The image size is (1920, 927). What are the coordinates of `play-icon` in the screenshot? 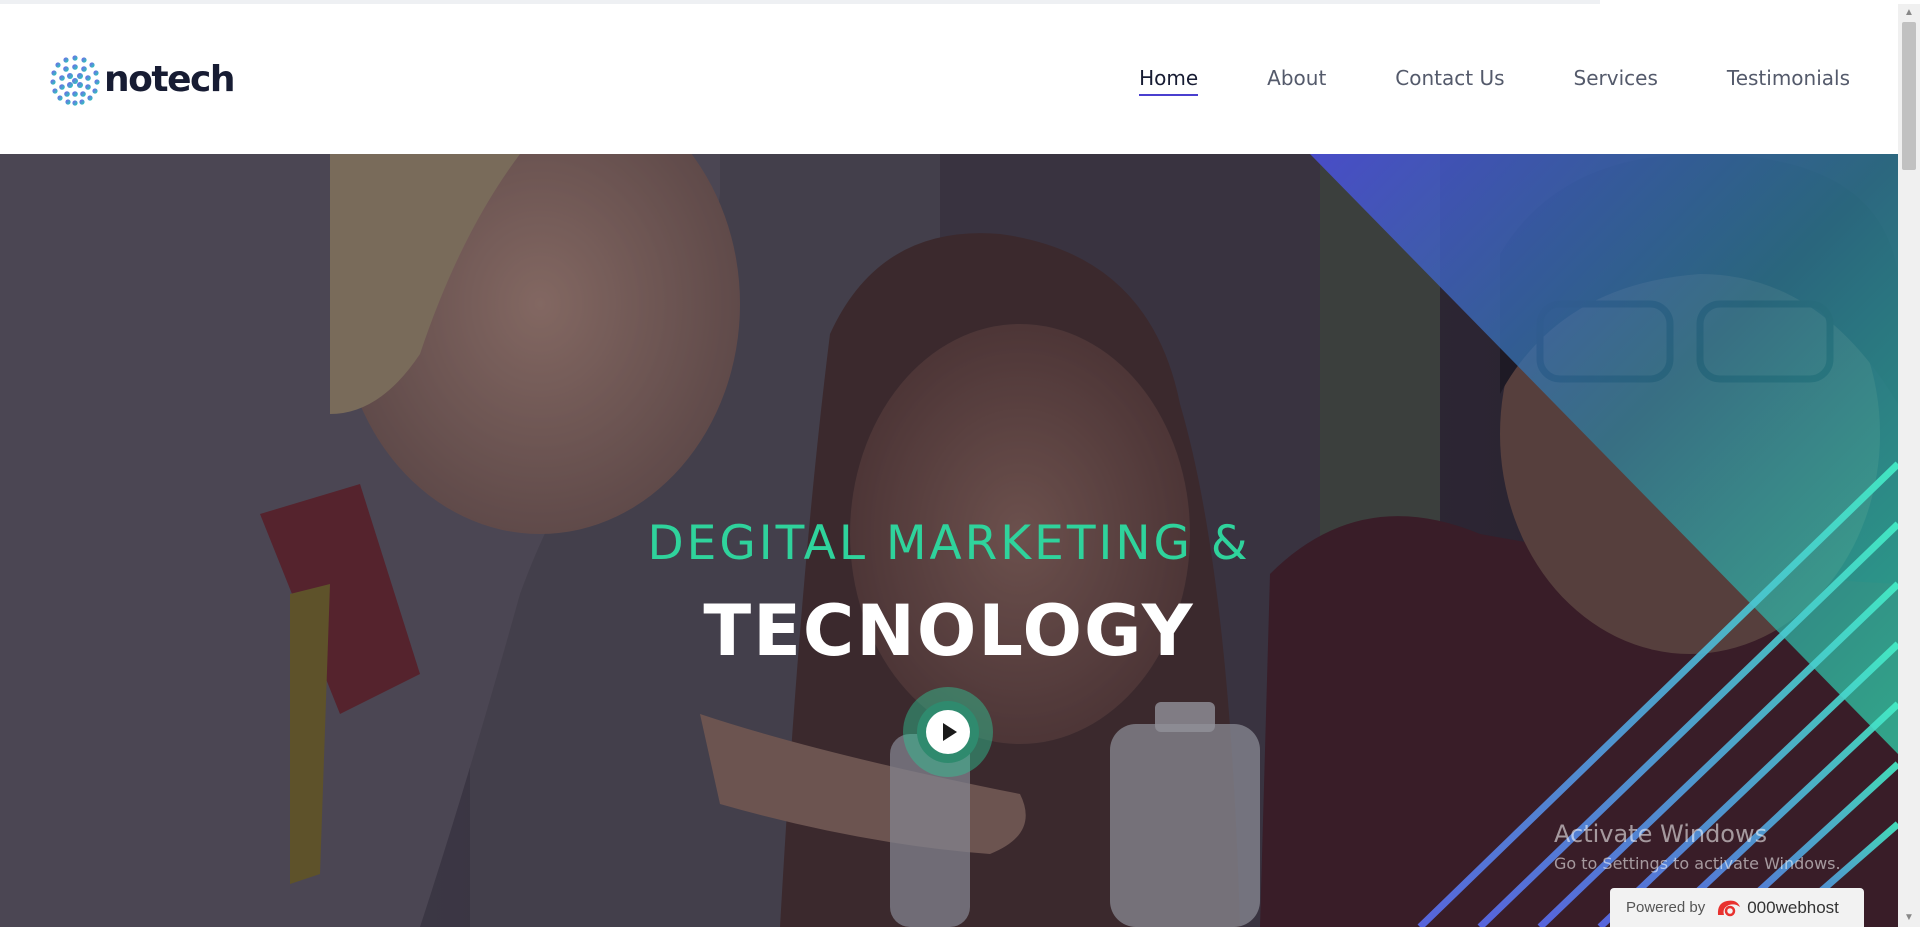 It's located at (950, 732).